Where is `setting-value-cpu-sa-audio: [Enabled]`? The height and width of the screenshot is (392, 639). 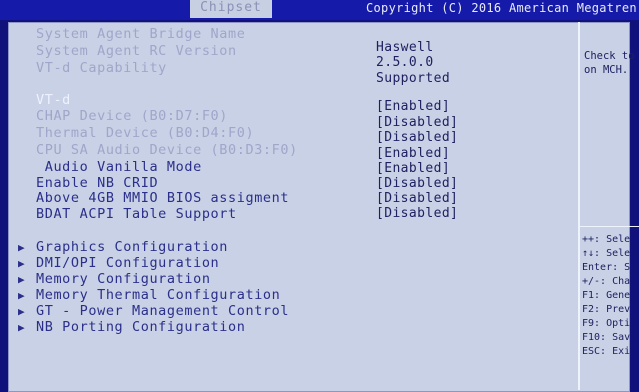
setting-value-cpu-sa-audio: [Enabled] is located at coordinates (413, 153).